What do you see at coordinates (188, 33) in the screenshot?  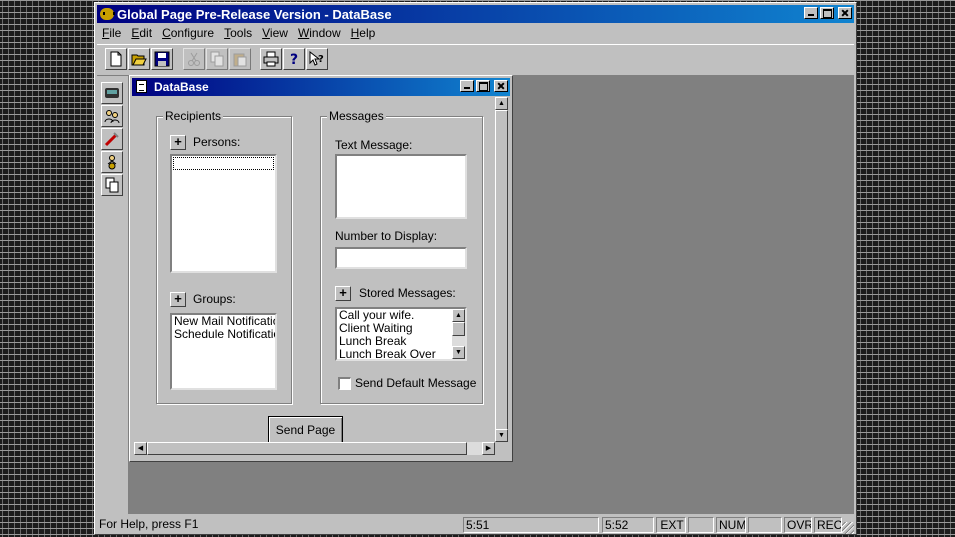 I see `menu-configure: Configure` at bounding box center [188, 33].